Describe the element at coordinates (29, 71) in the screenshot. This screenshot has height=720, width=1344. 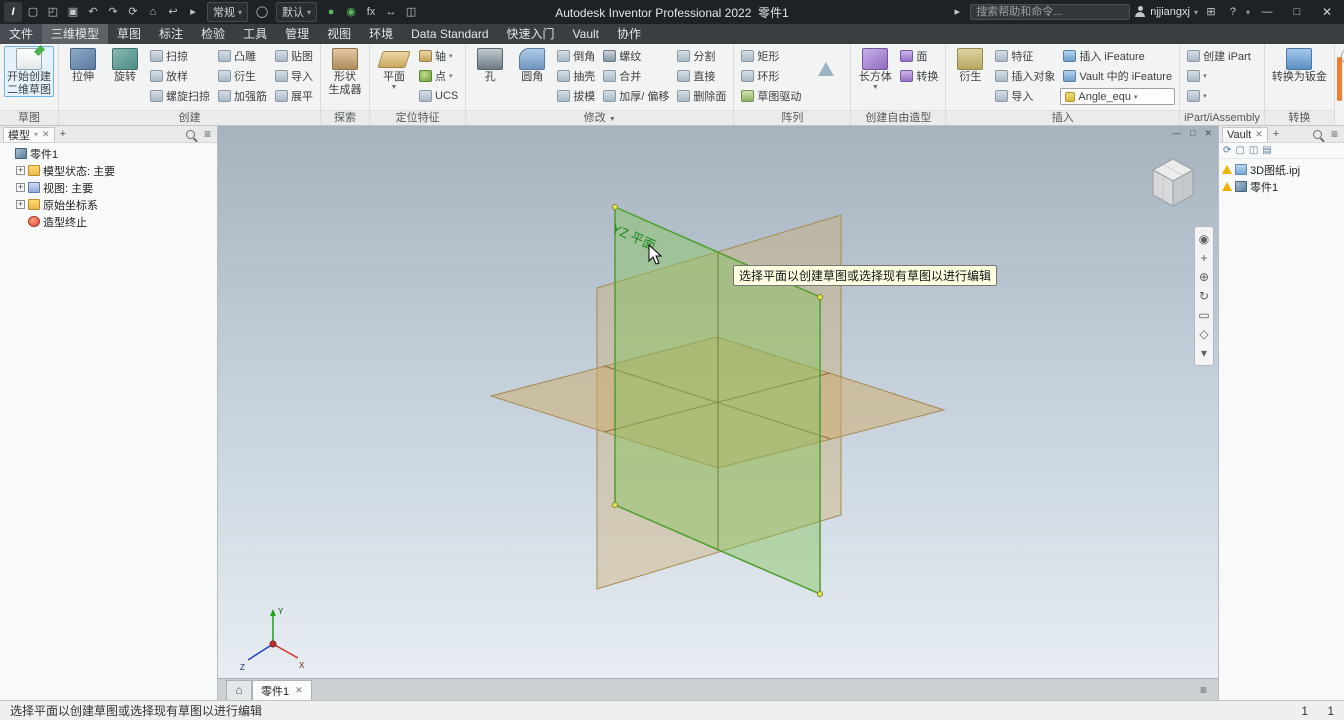
I see `start-2d-sketch-button: 开始创建 二维草图` at that location.